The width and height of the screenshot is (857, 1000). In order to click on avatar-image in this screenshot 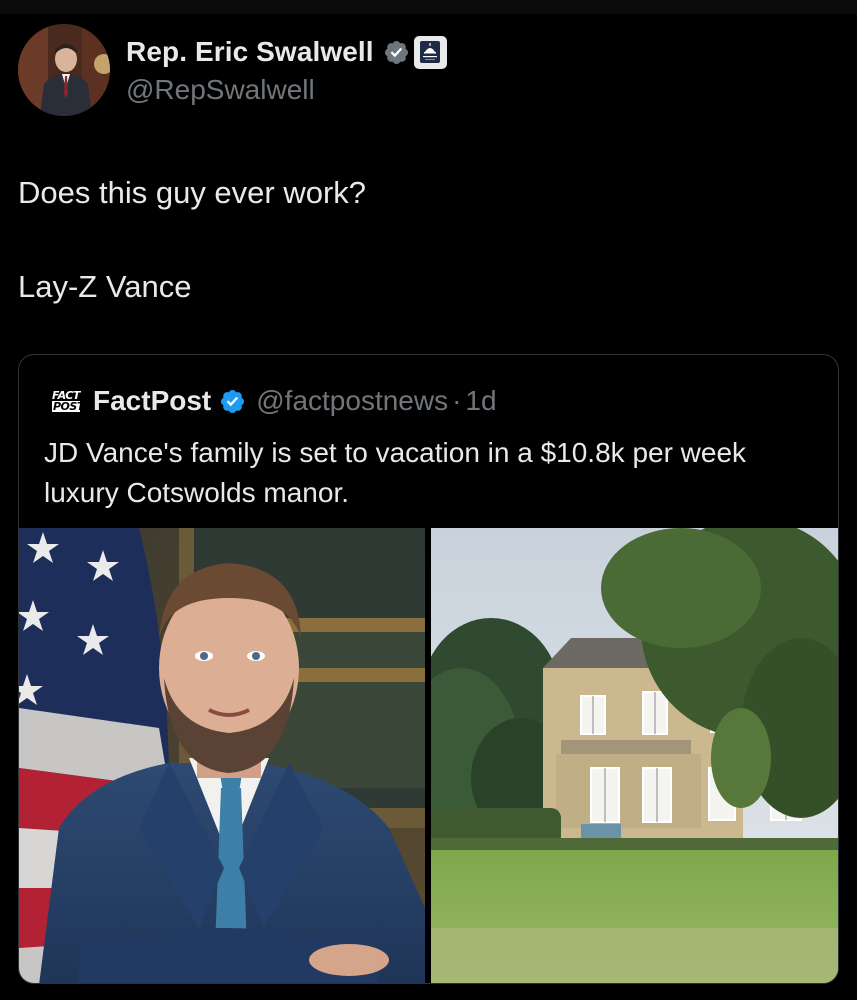, I will do `click(64, 70)`.